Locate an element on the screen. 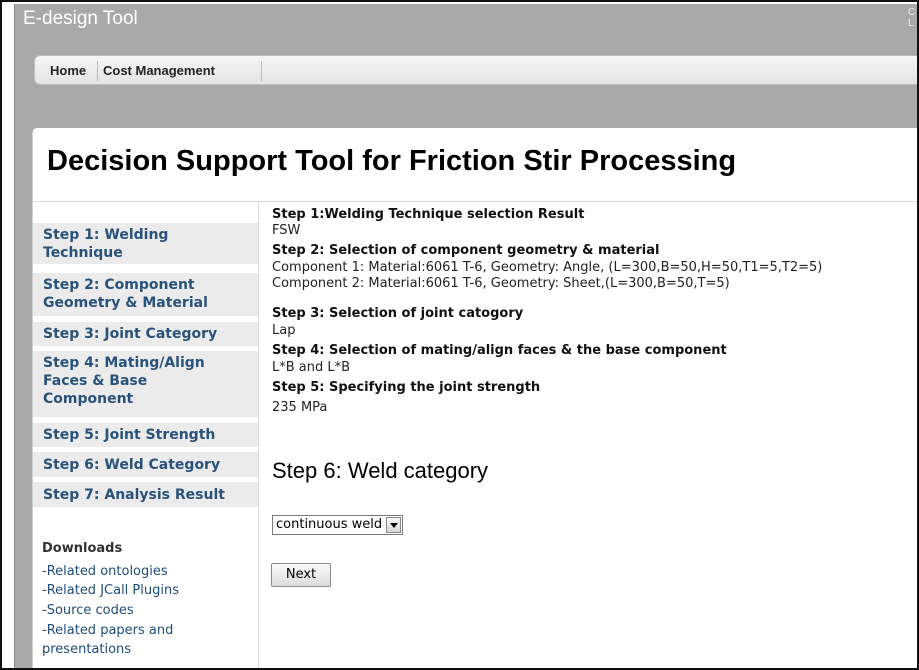  sidebar-item-label: Faces & Base is located at coordinates (95, 381).